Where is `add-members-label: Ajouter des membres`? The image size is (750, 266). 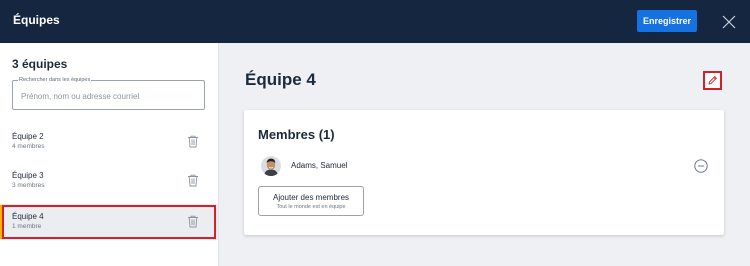
add-members-label: Ajouter des membres is located at coordinates (311, 197).